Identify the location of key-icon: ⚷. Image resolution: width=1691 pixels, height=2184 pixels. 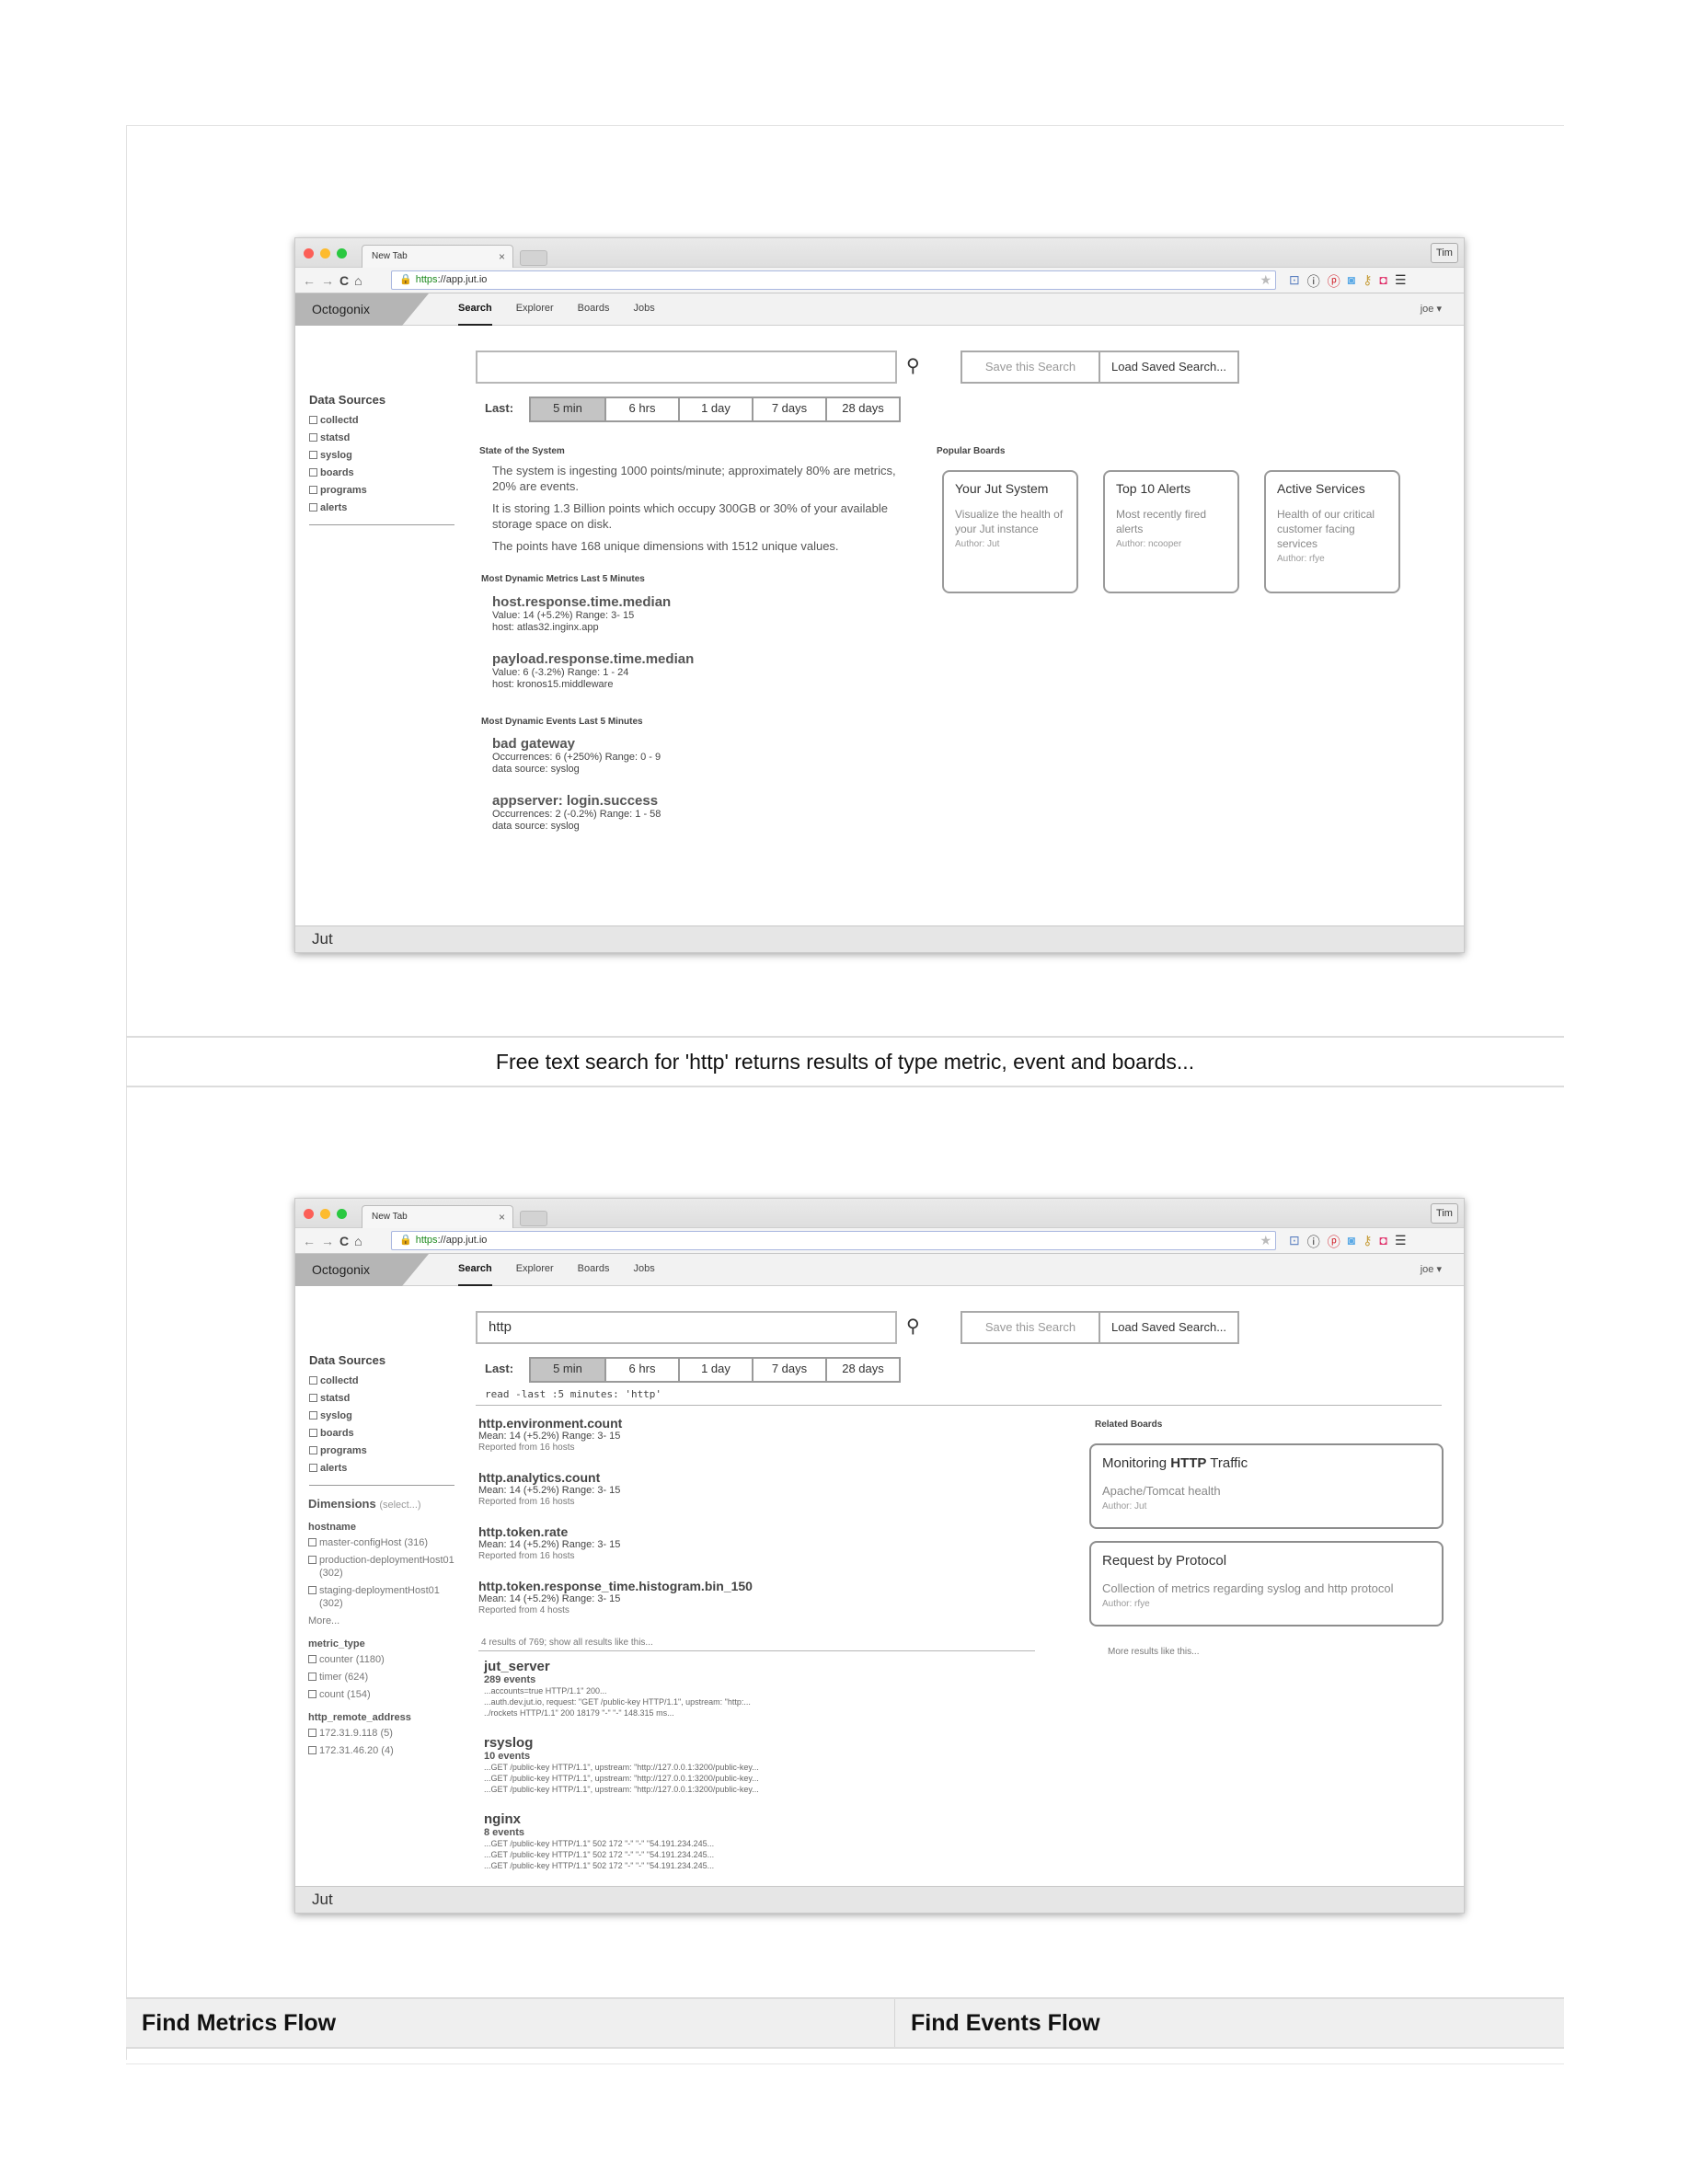
(1367, 1242).